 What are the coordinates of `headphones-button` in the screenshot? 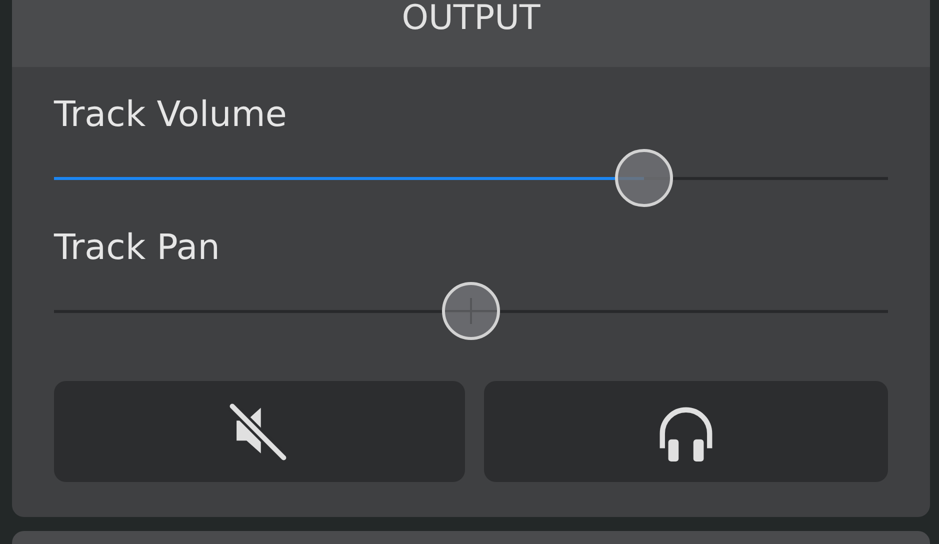 It's located at (686, 431).